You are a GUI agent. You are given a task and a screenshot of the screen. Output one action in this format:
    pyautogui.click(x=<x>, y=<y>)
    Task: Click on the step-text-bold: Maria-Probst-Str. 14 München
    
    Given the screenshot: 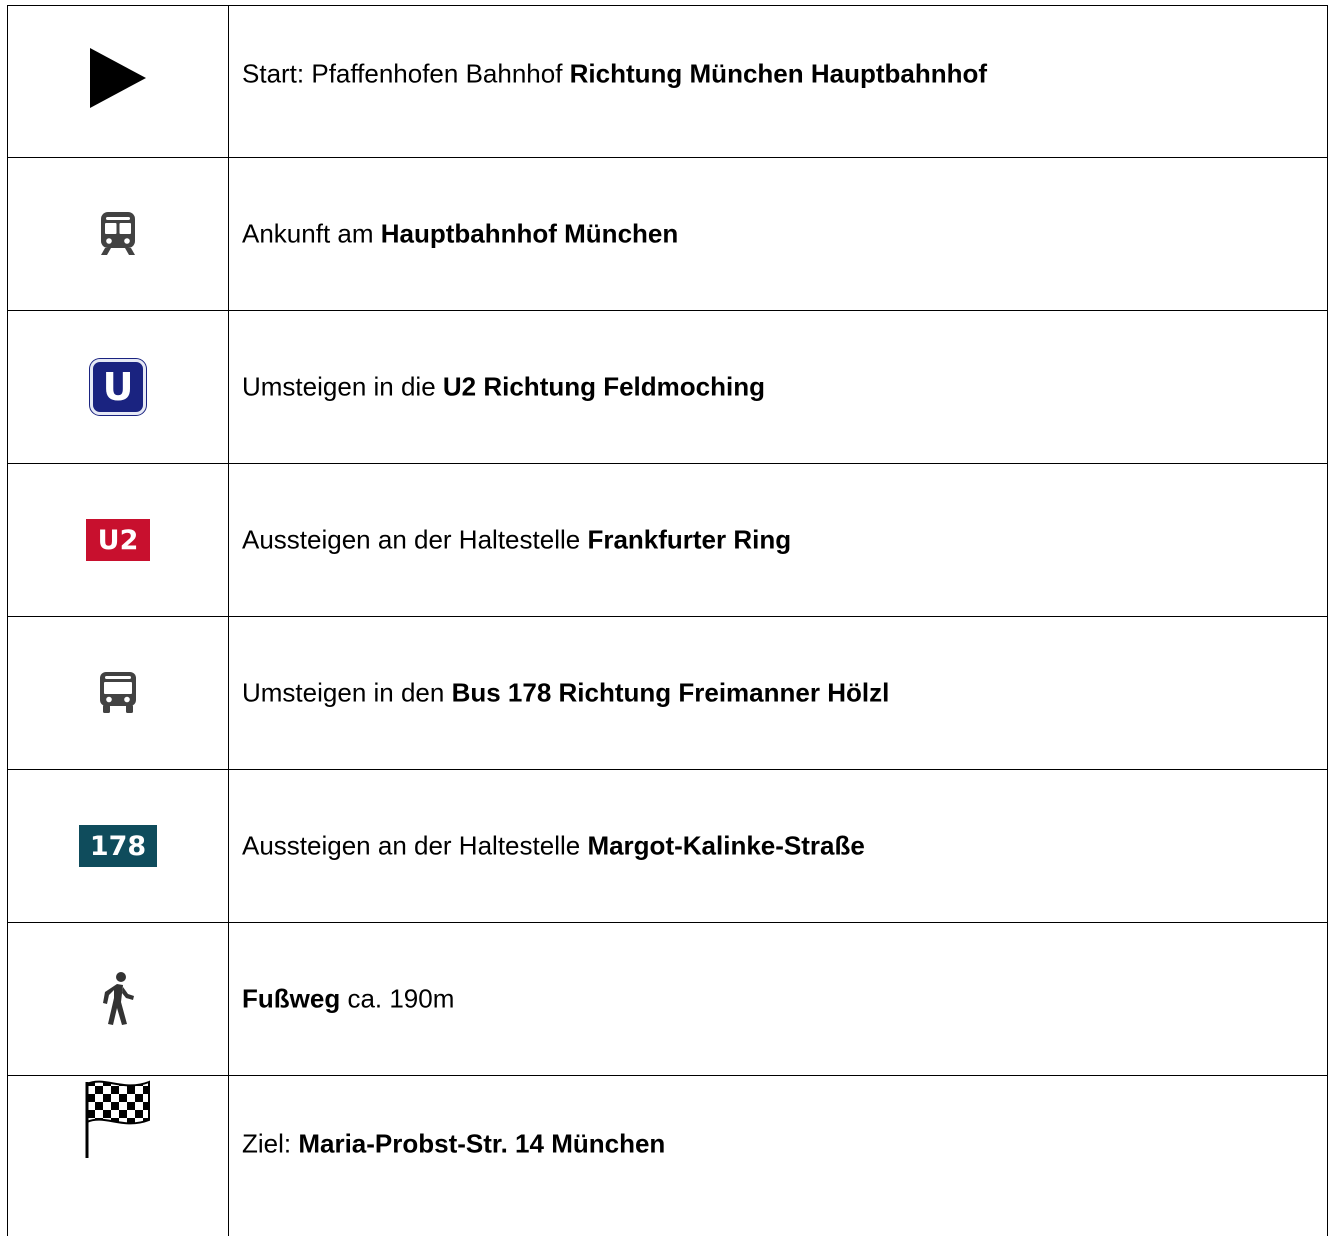 What is the action you would take?
    pyautogui.click(x=482, y=1143)
    